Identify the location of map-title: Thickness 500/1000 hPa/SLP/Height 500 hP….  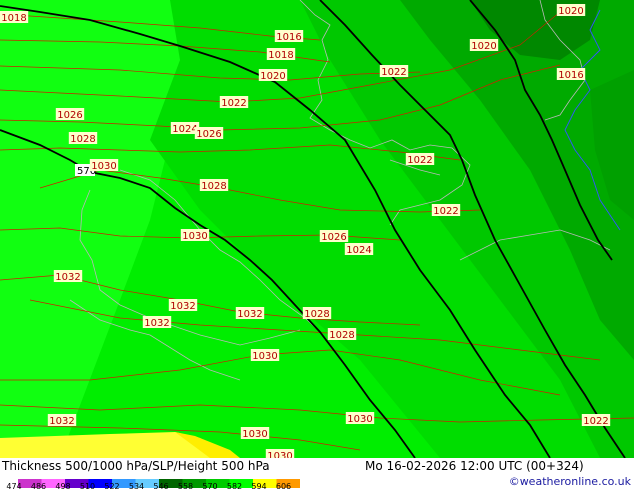
(136, 466).